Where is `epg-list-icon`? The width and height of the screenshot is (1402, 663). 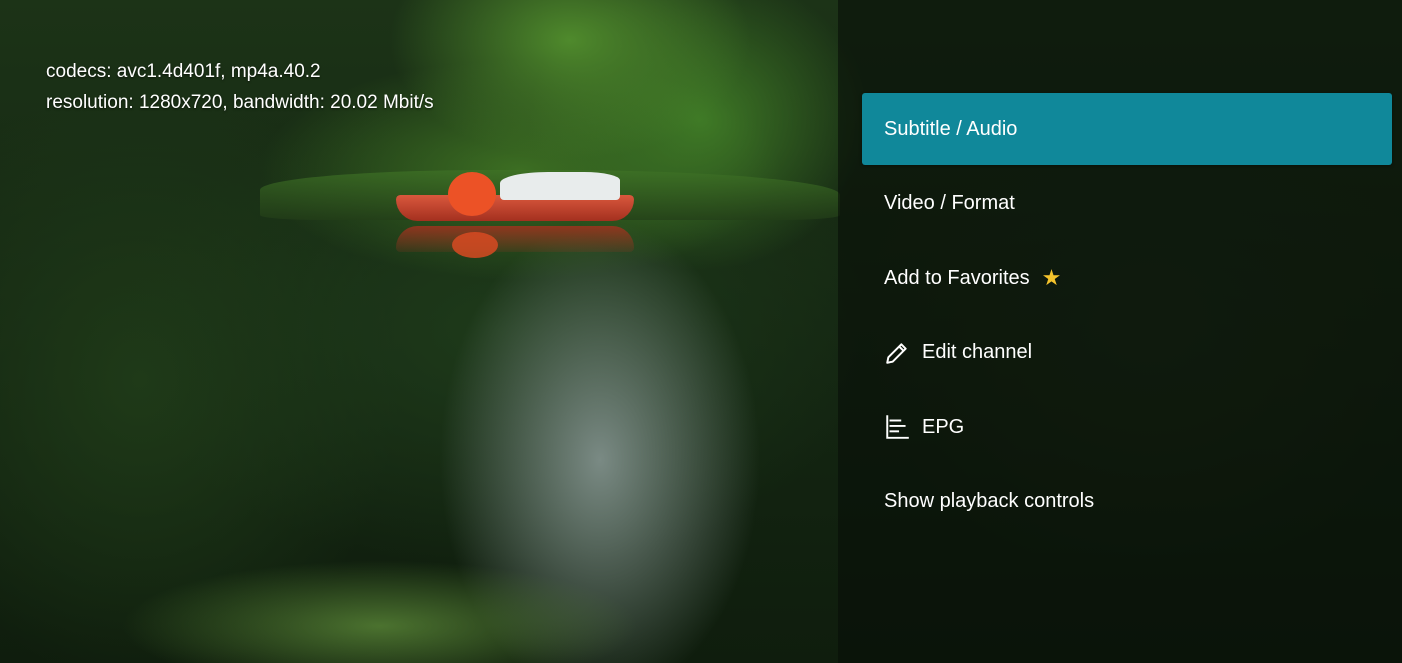 epg-list-icon is located at coordinates (897, 427).